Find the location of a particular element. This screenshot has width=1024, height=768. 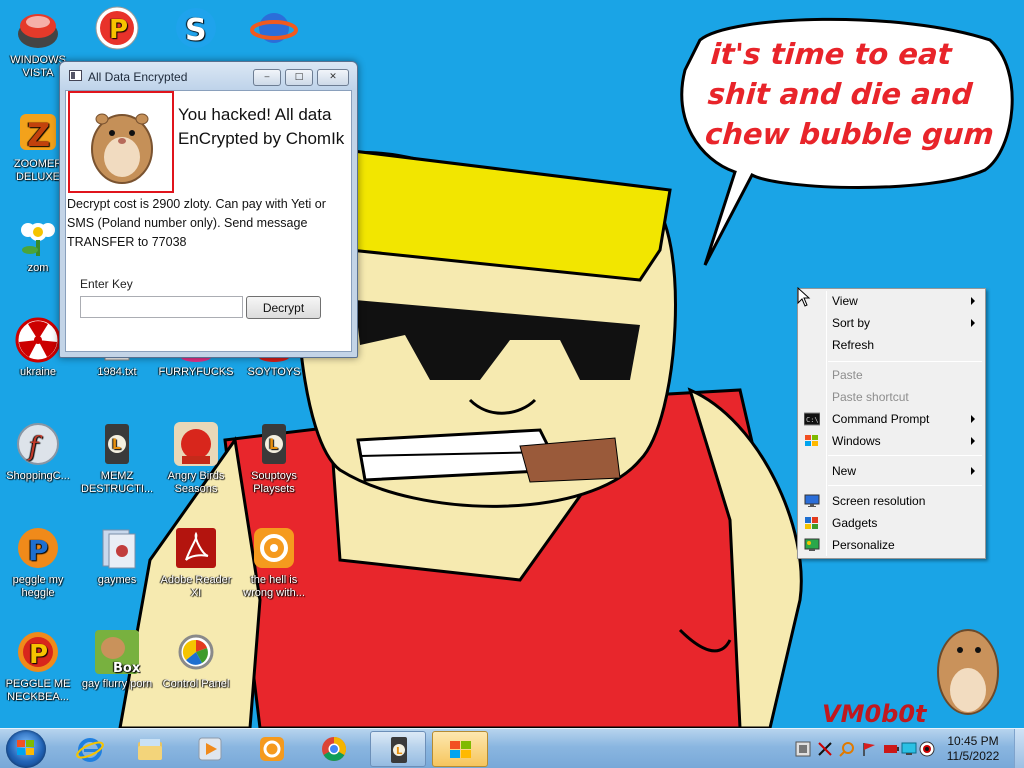

souptoys-icon: L is located at coordinates (274, 444).